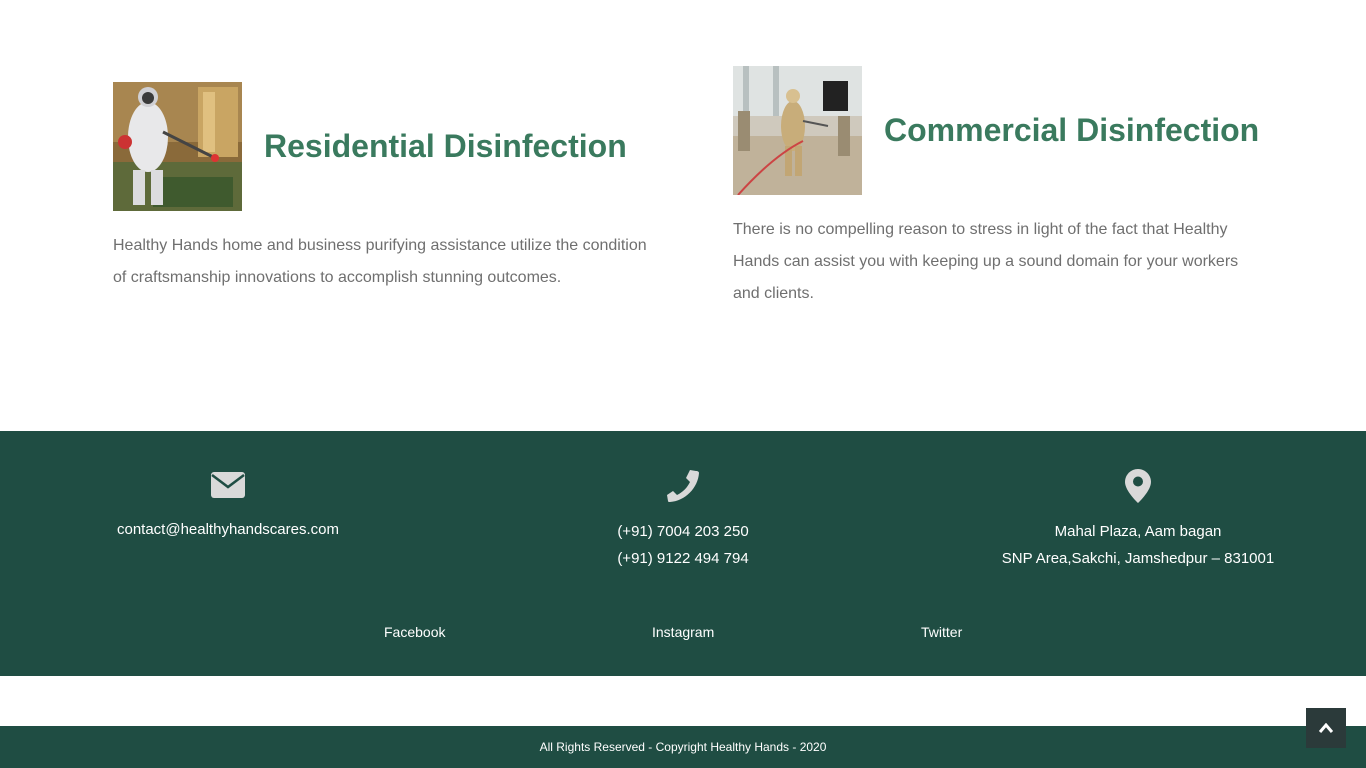  What do you see at coordinates (1138, 558) in the screenshot?
I see `address-line-2: SNP Area,Sakchi, Jamshedpur – 831001` at bounding box center [1138, 558].